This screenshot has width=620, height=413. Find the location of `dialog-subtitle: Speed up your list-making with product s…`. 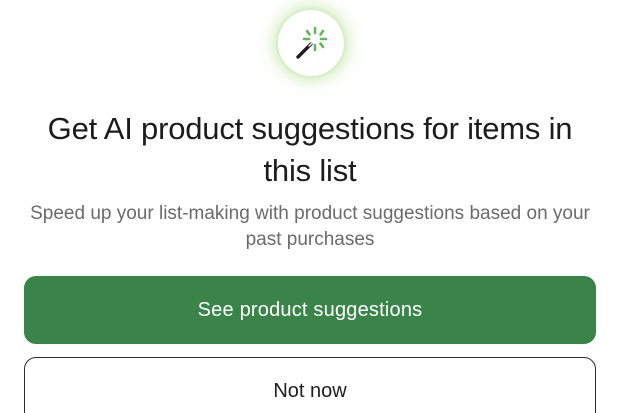

dialog-subtitle: Speed up your list-making with product s… is located at coordinates (310, 226).